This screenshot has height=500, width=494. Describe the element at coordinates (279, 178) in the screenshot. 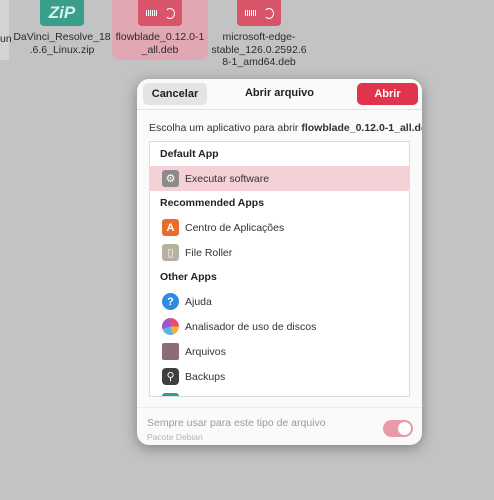

I see `app-item-executar-software: ⚙ Executar software` at that location.